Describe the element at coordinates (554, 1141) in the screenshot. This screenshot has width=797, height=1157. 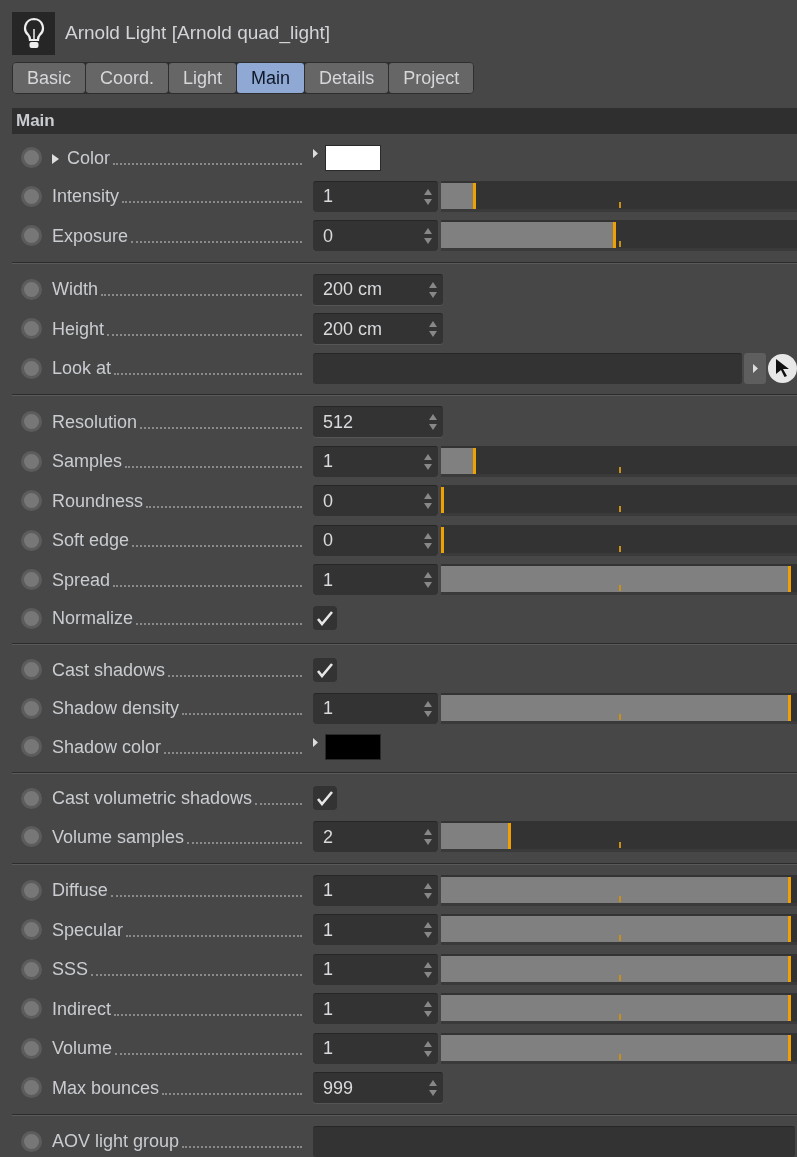
I see `text-field` at that location.